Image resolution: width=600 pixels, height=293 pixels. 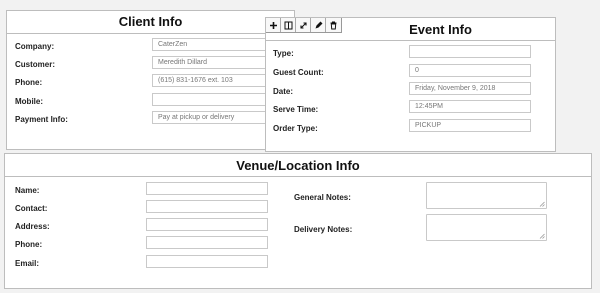 What do you see at coordinates (470, 106) in the screenshot?
I see `serve-time-field: 12:45PM` at bounding box center [470, 106].